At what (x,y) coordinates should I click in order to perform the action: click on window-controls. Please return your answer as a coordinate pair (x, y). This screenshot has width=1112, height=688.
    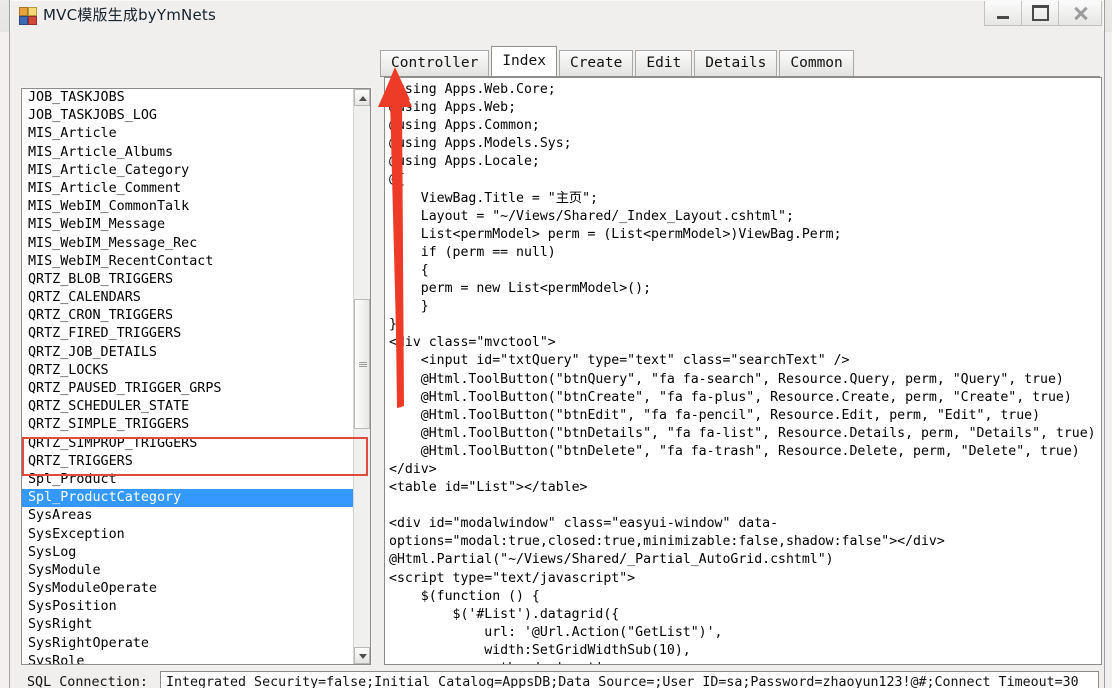
    Looking at the image, I should click on (1043, 14).